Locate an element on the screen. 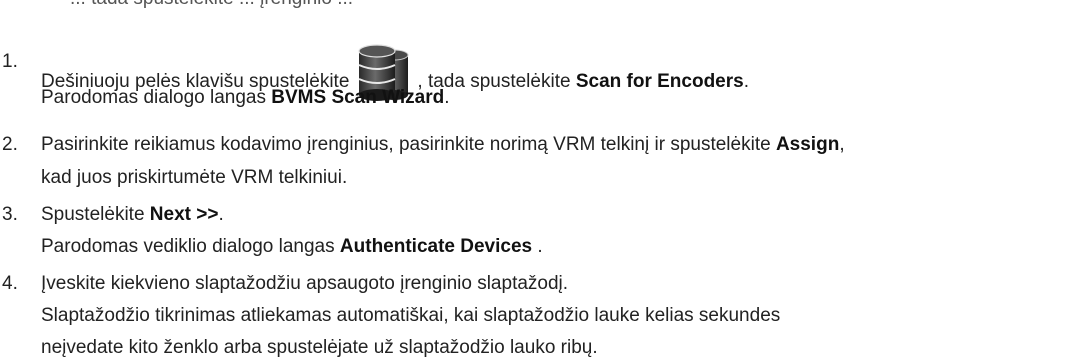 This screenshot has height=361, width=1071. step-2-line-2: kad juos priskirtumėte VRM telkiniui. is located at coordinates (194, 177).